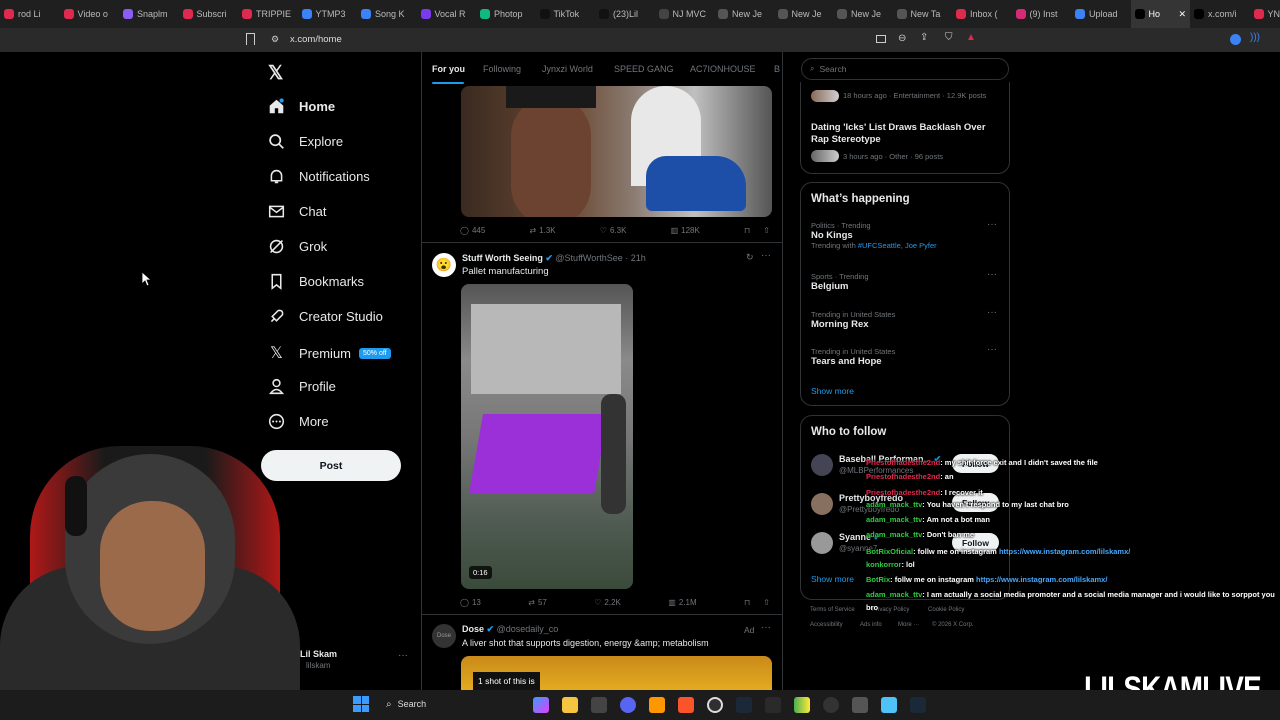  Describe the element at coordinates (328, 14) in the screenshot. I see `browser-tab: YTMP3` at that location.